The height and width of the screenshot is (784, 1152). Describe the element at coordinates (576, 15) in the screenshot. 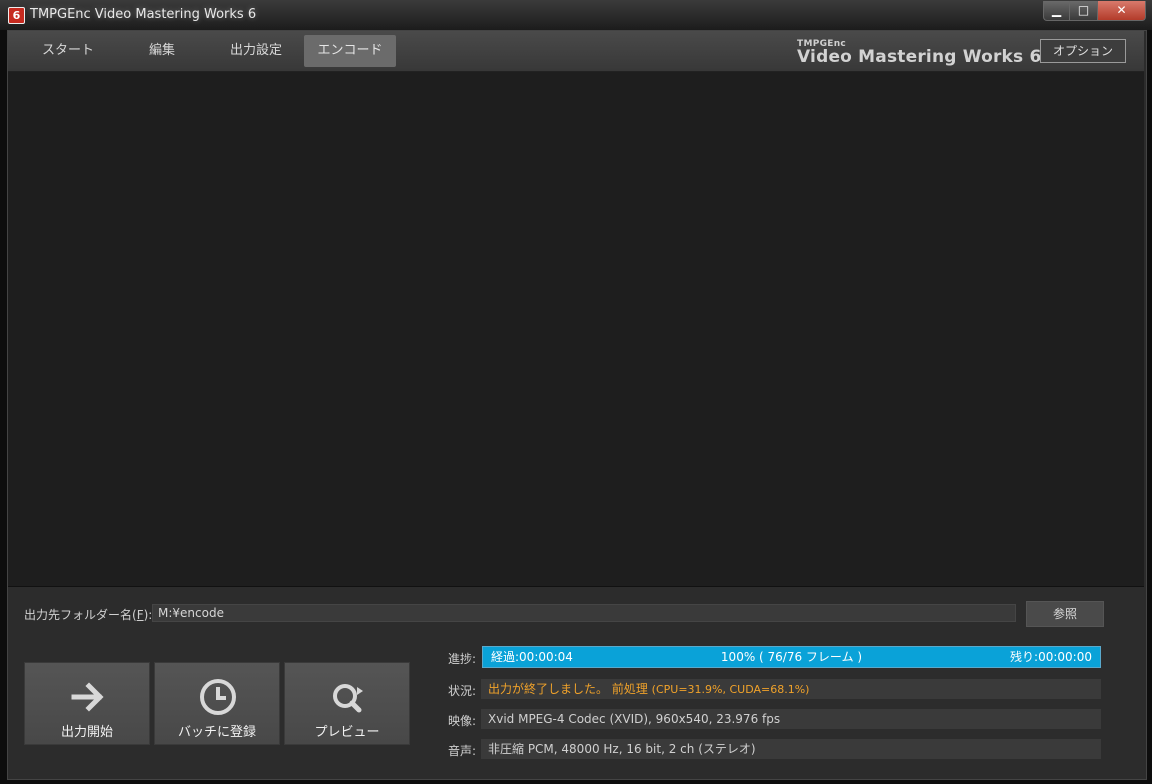

I see `title-bar: 6 TMPGEnc Video Mastering Works 6 ▁ □ ✕` at that location.